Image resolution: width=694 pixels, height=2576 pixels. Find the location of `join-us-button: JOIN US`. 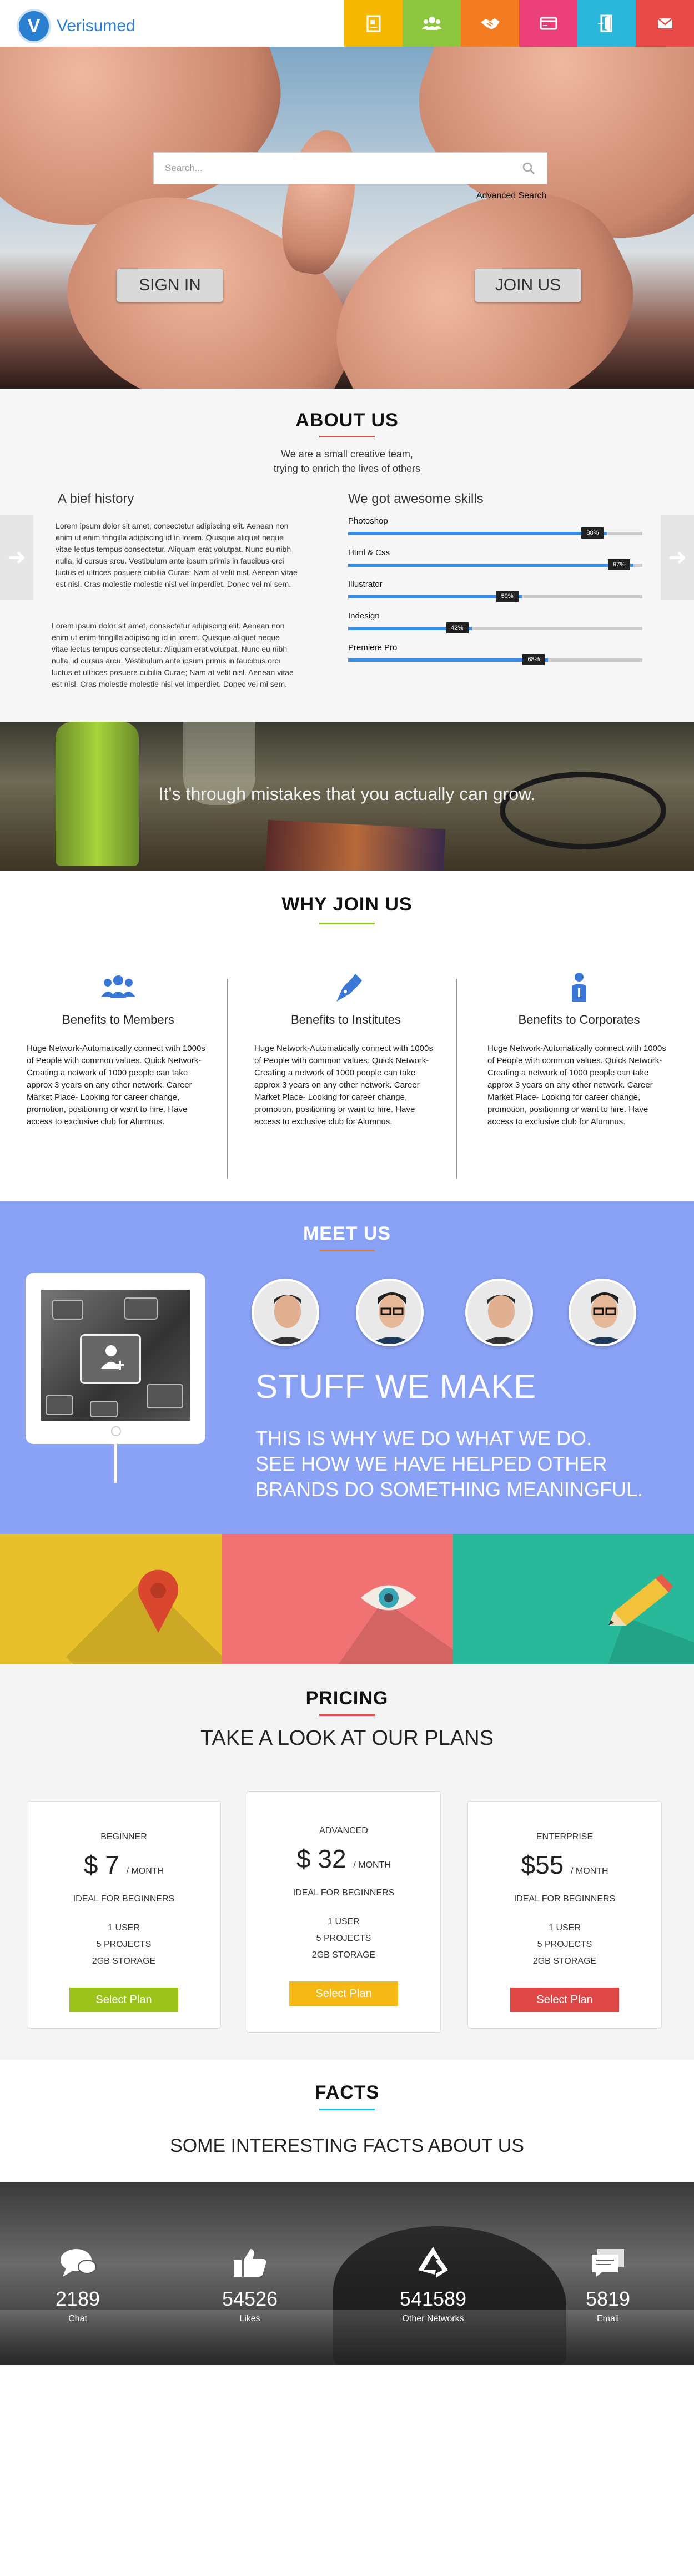

join-us-button: JOIN US is located at coordinates (528, 285).